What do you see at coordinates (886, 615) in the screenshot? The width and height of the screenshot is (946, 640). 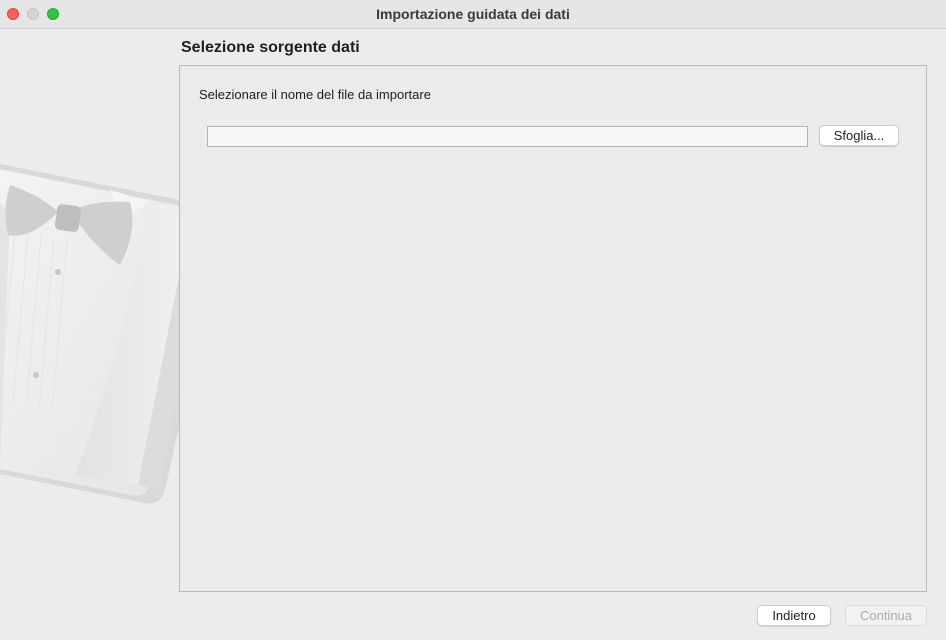 I see `continue-button: Continua` at bounding box center [886, 615].